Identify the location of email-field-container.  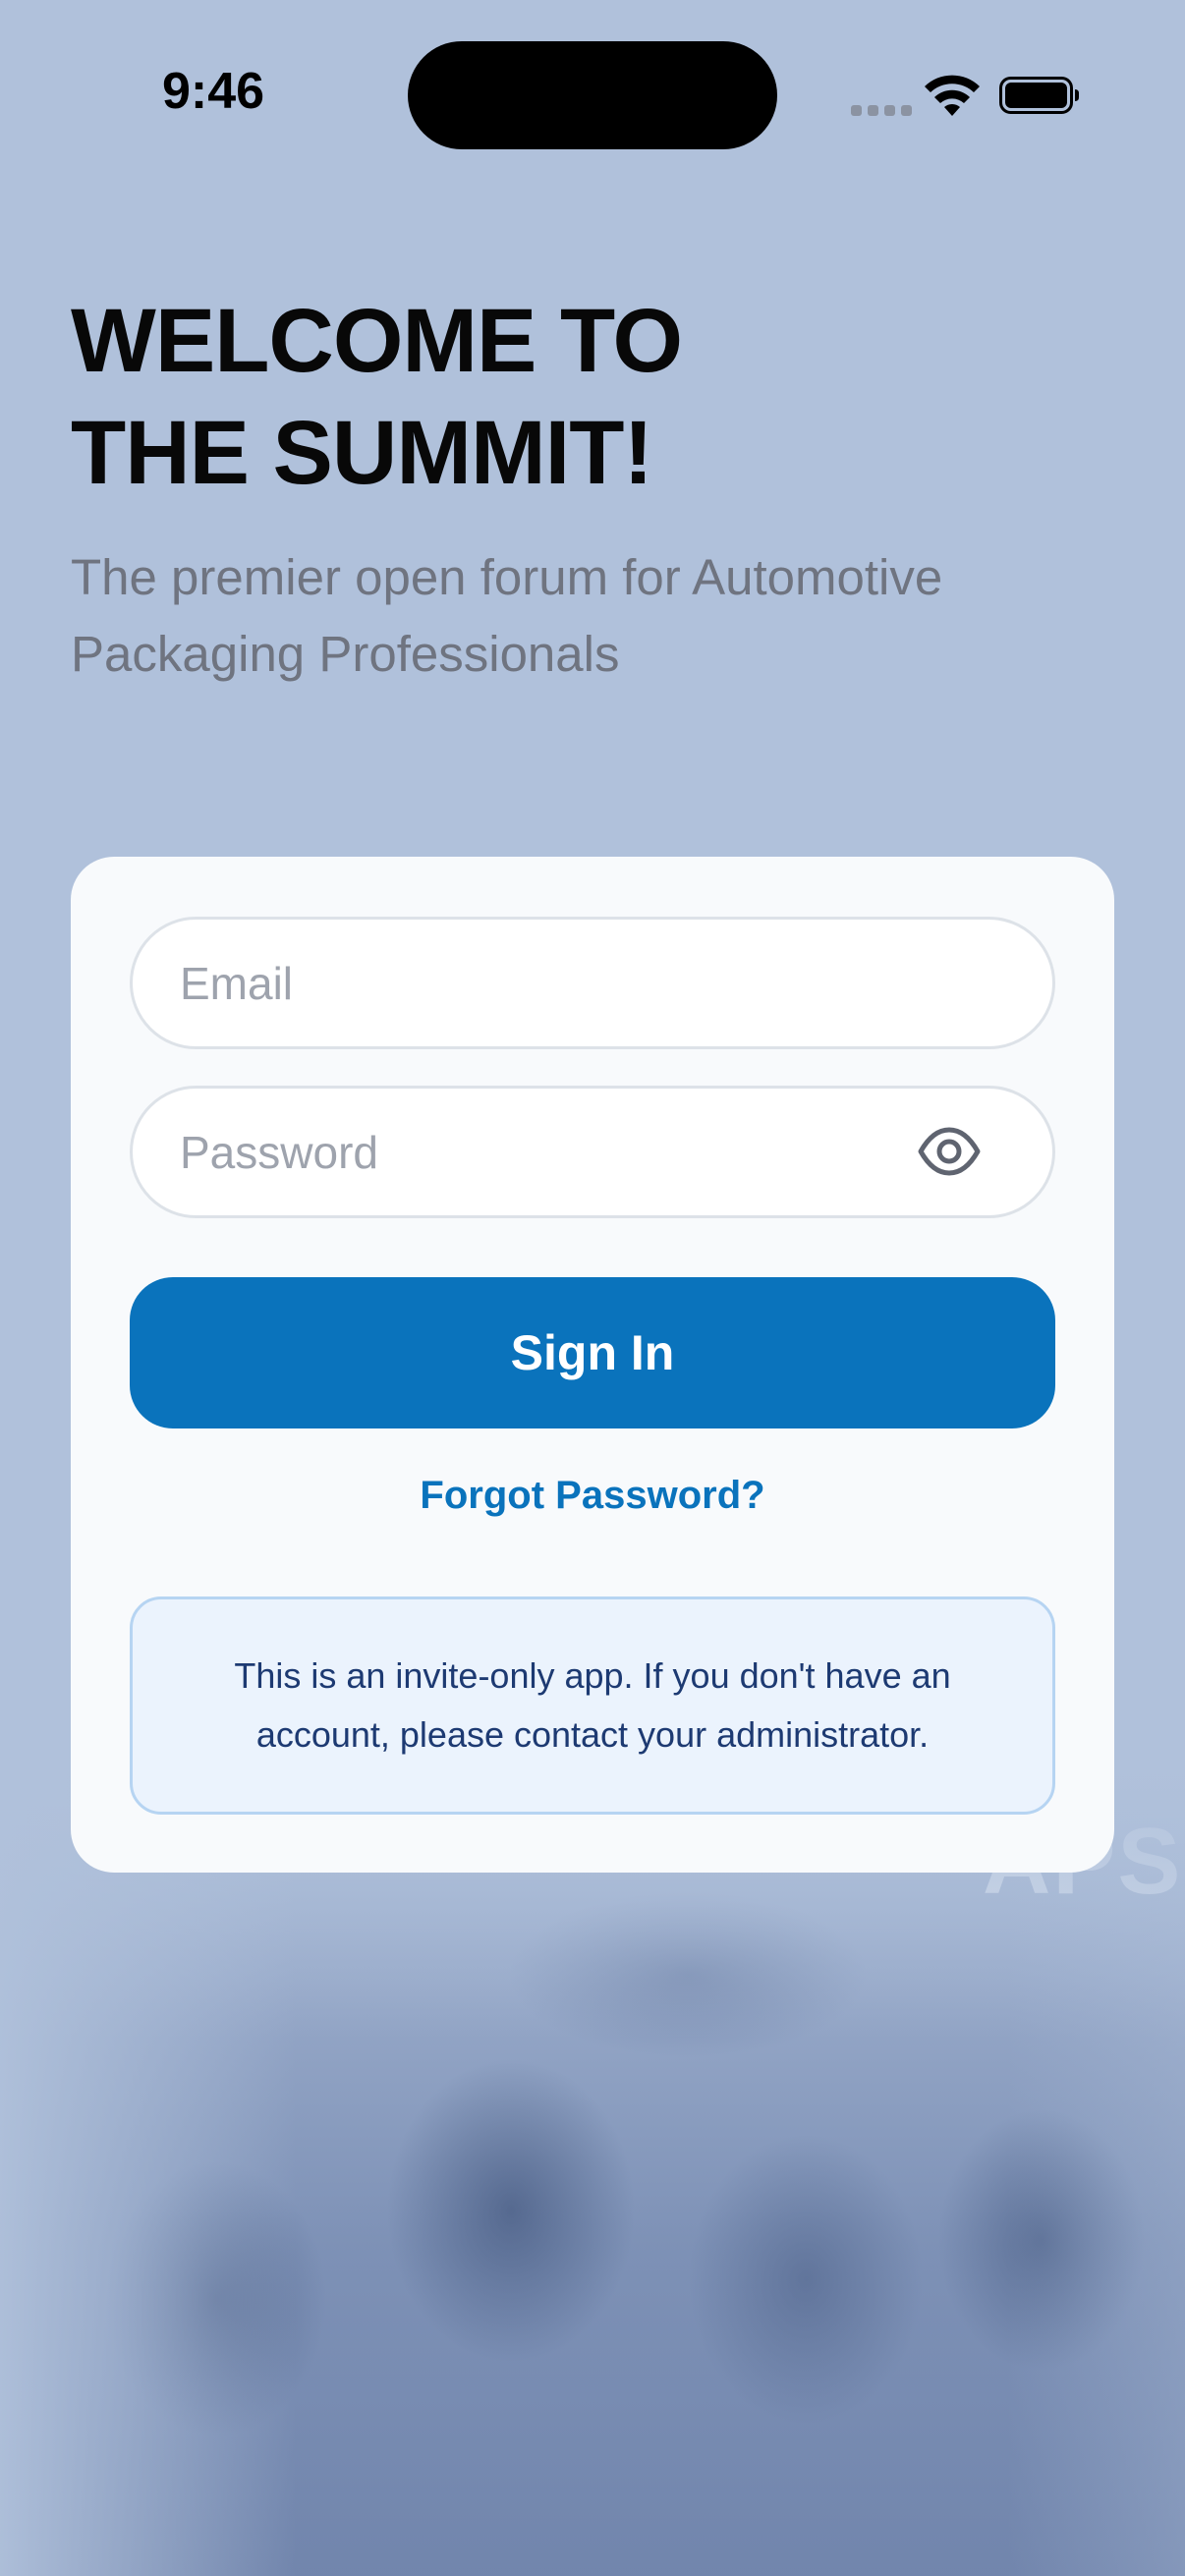
(592, 983).